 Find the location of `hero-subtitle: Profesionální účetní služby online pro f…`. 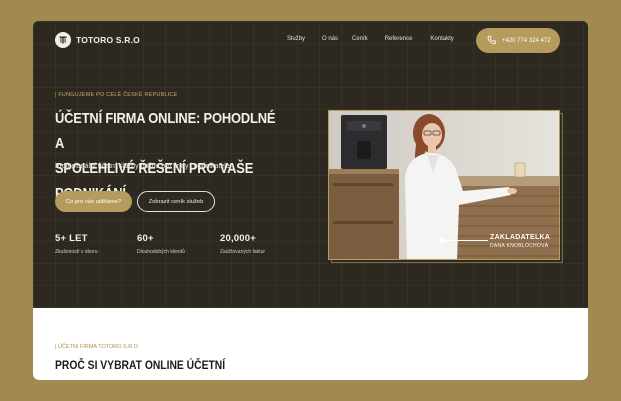

hero-subtitle: Profesionální účetní služby online pro f… is located at coordinates (143, 166).